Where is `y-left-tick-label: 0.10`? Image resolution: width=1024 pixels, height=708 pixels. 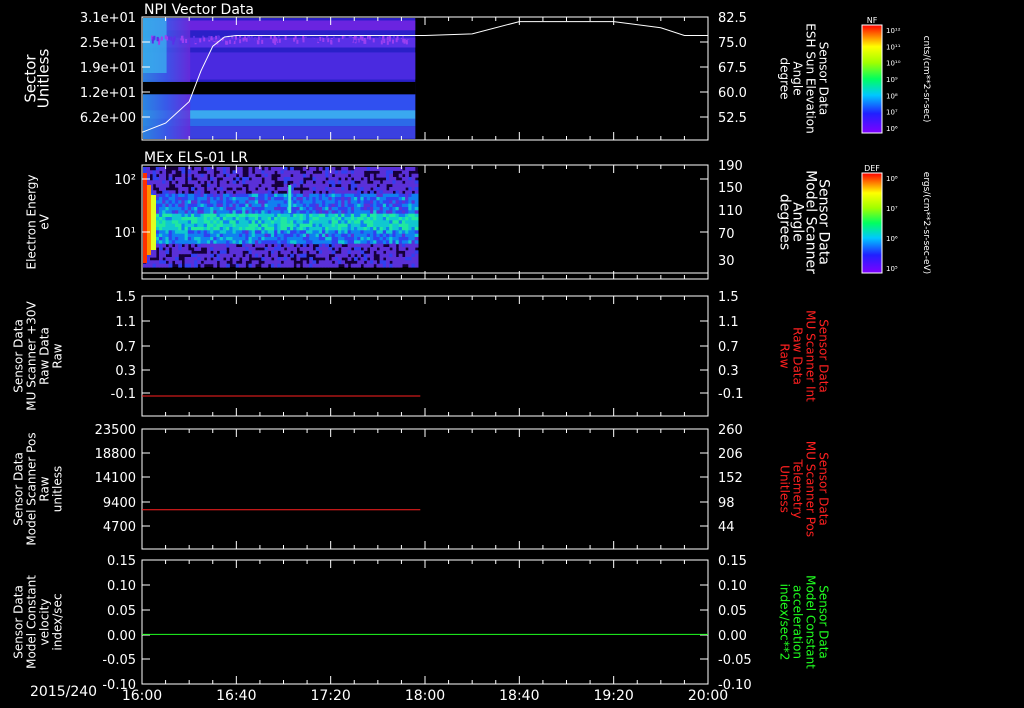 y-left-tick-label: 0.10 is located at coordinates (121, 586).